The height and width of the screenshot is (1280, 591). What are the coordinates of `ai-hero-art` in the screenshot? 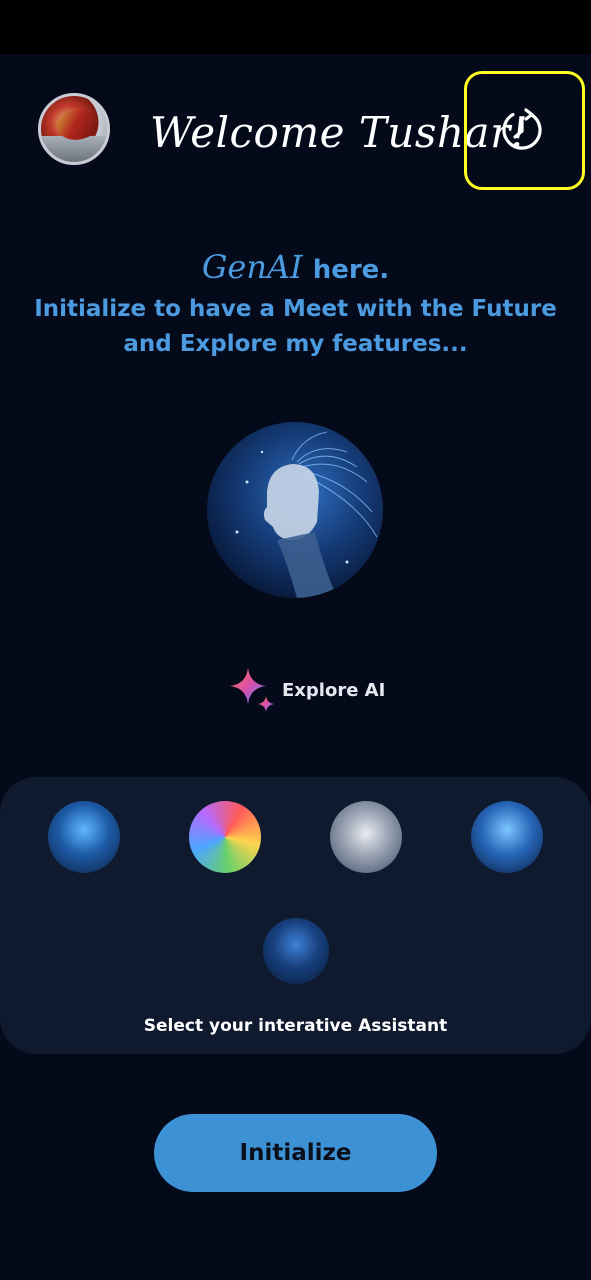 It's located at (306, 514).